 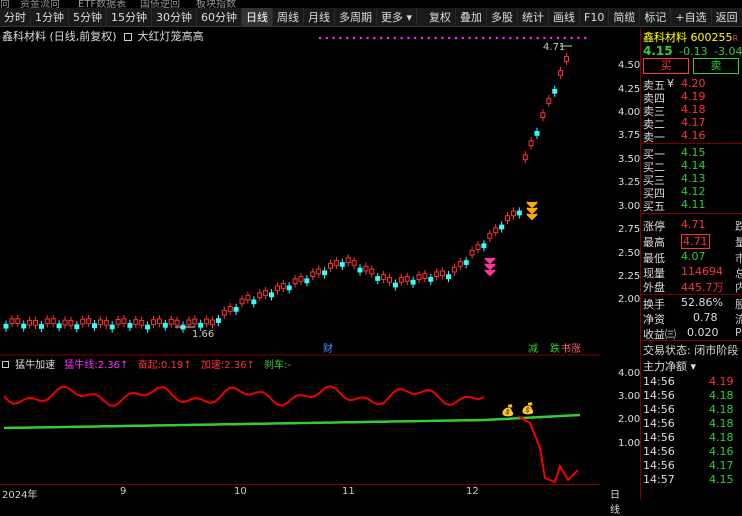 I want to click on marker-jian: 减, so click(x=533, y=349).